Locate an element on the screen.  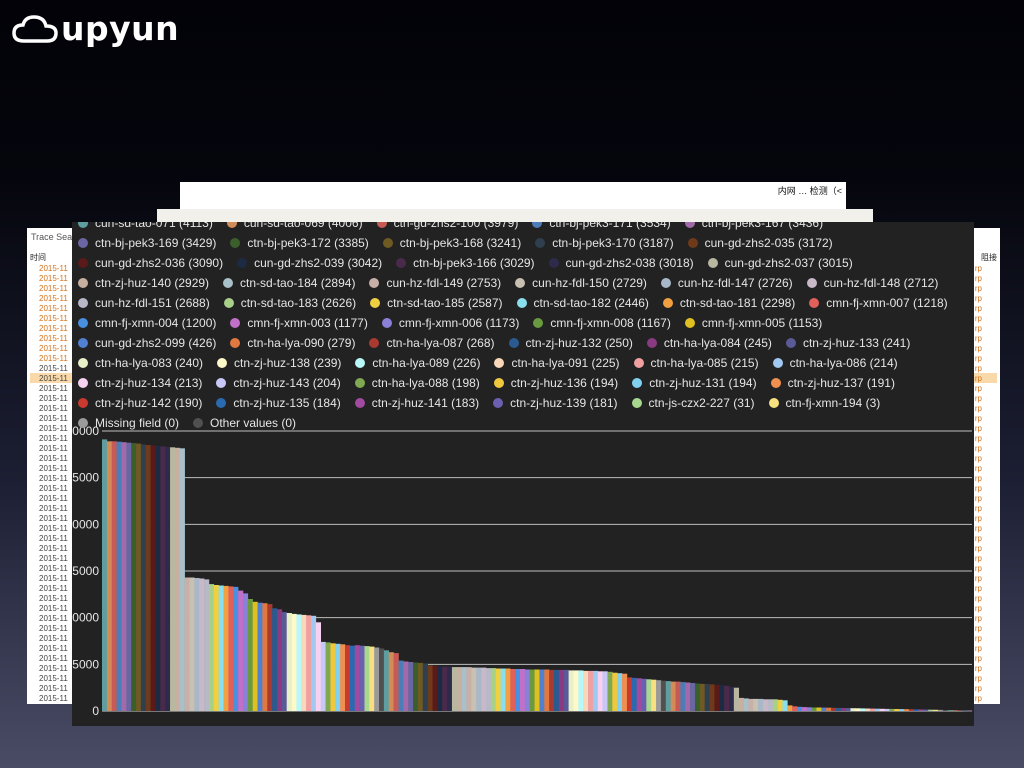
legend-item: ctn-sd-tao-182 (2446) is located at coordinates (582, 303).